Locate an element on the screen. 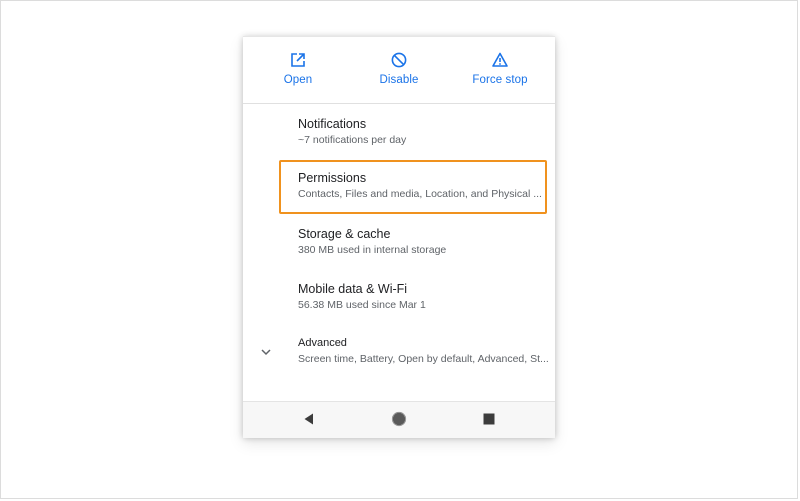 The width and height of the screenshot is (800, 501). setting-title: Storage & cache is located at coordinates (344, 234).